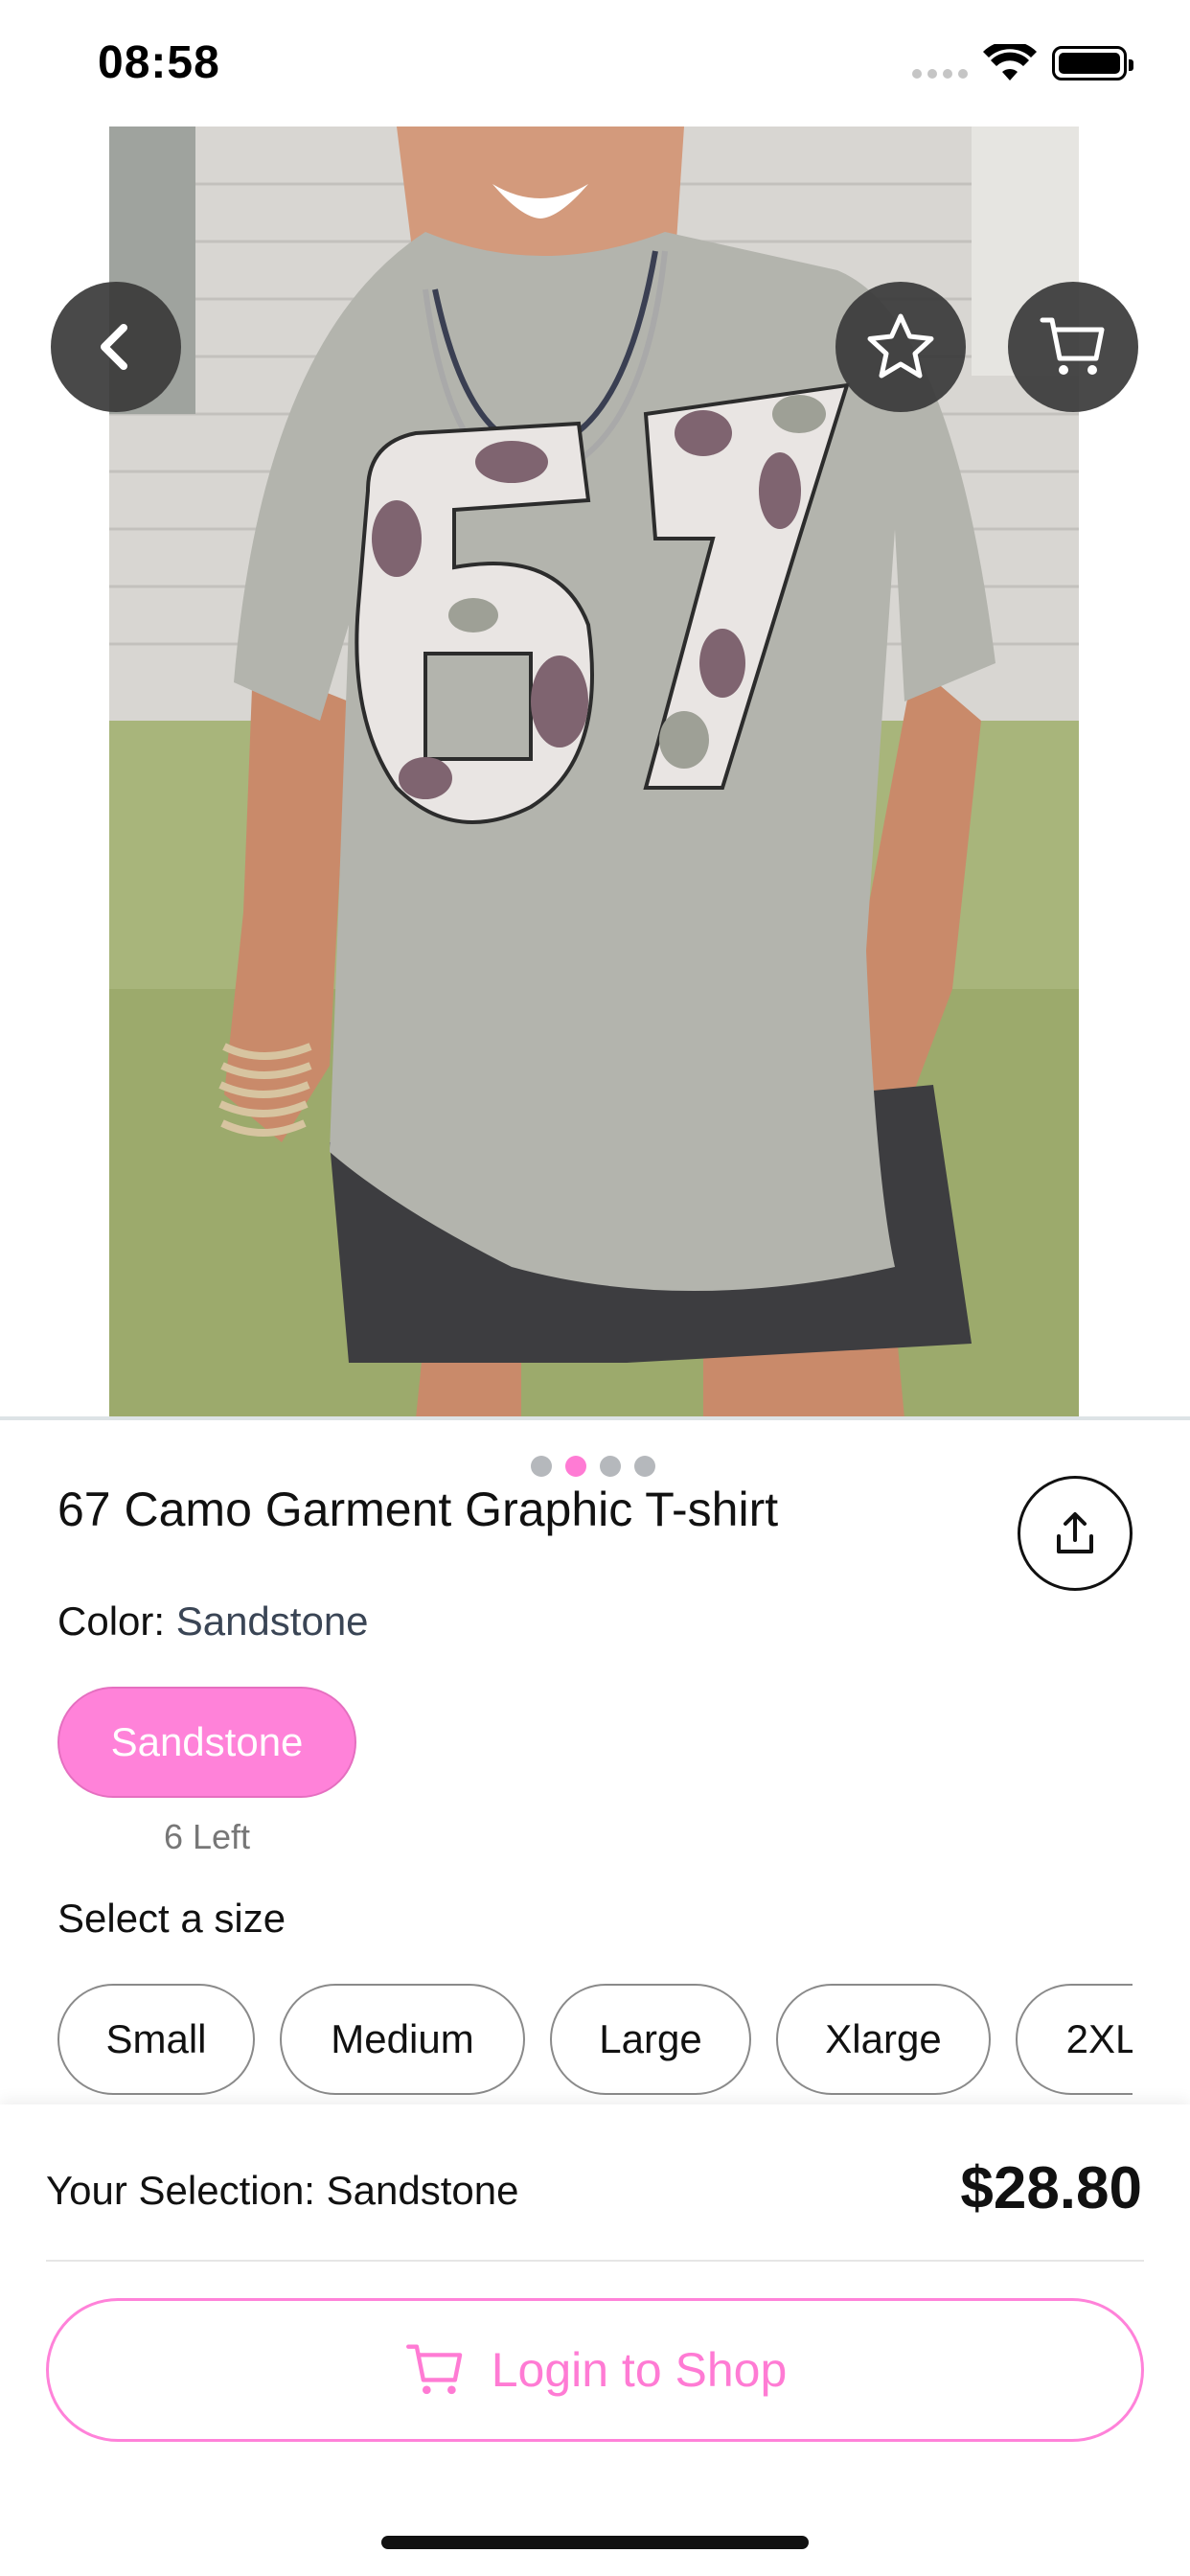 The image size is (1190, 2576). I want to click on status-bar: 08:58, so click(595, 63).